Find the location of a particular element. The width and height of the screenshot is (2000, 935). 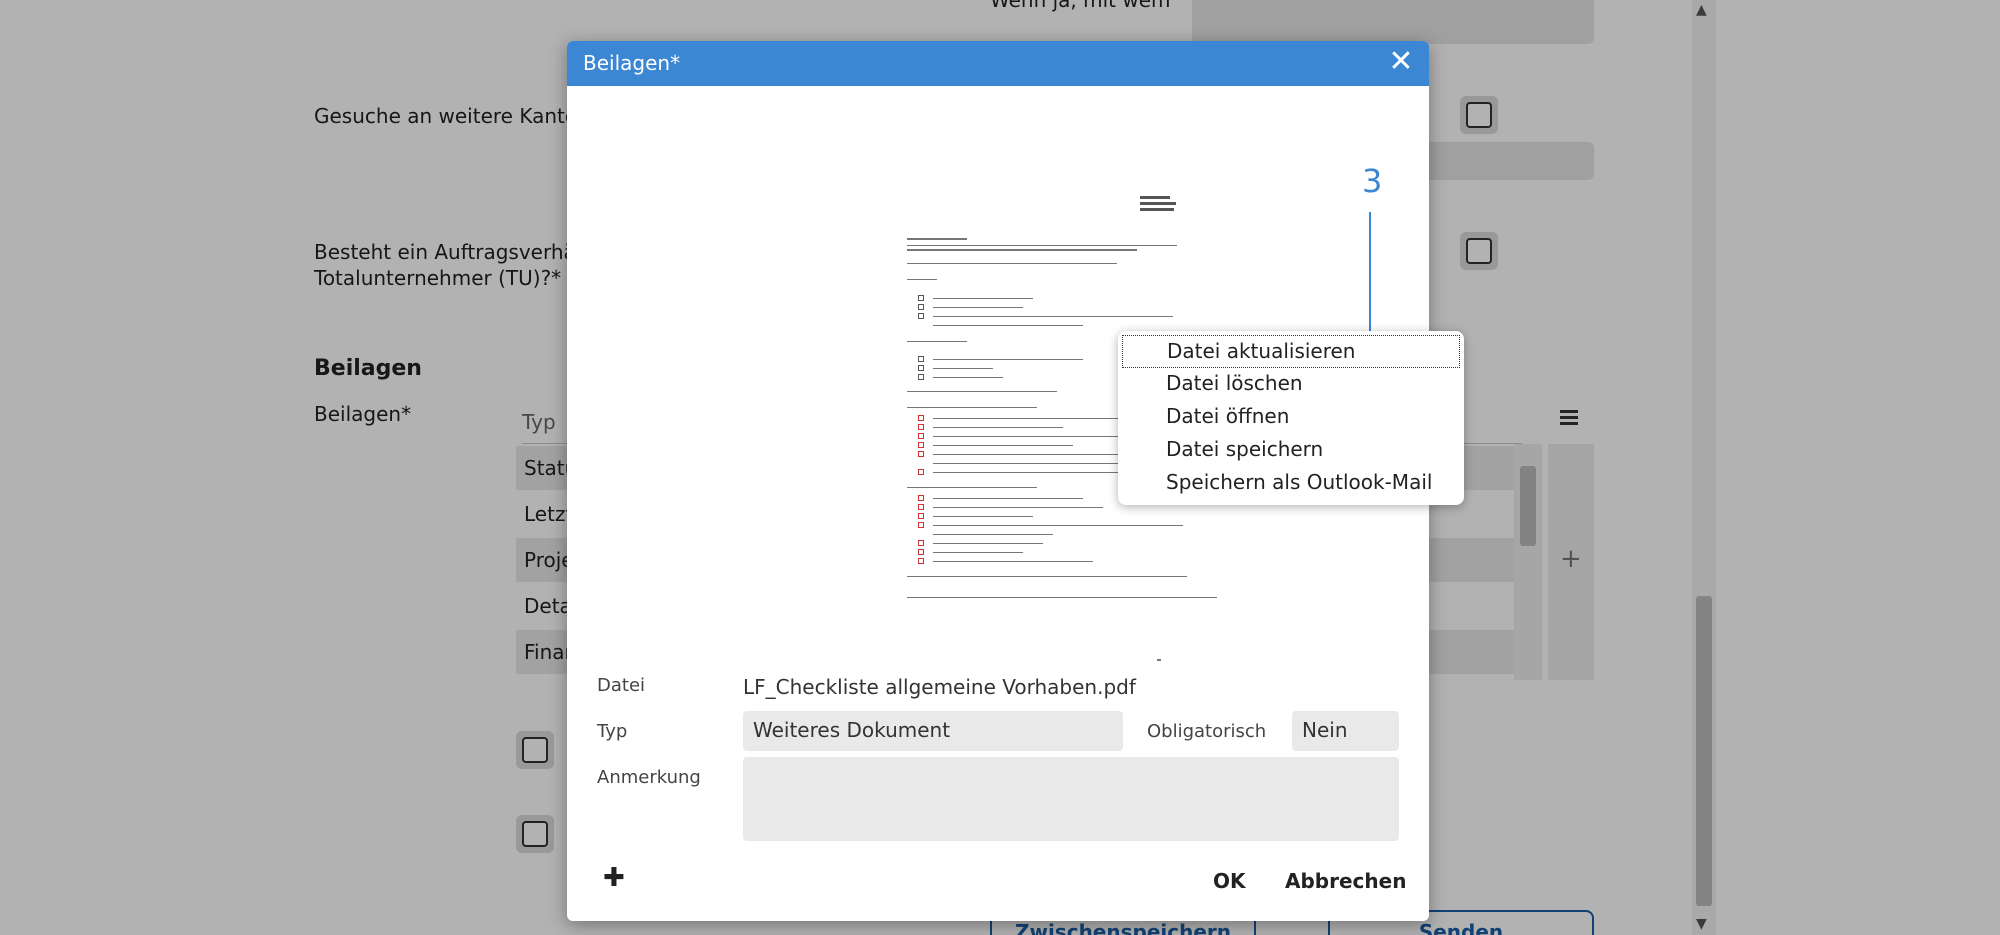

dialog-header: Beilagen* ✕ is located at coordinates (998, 63).